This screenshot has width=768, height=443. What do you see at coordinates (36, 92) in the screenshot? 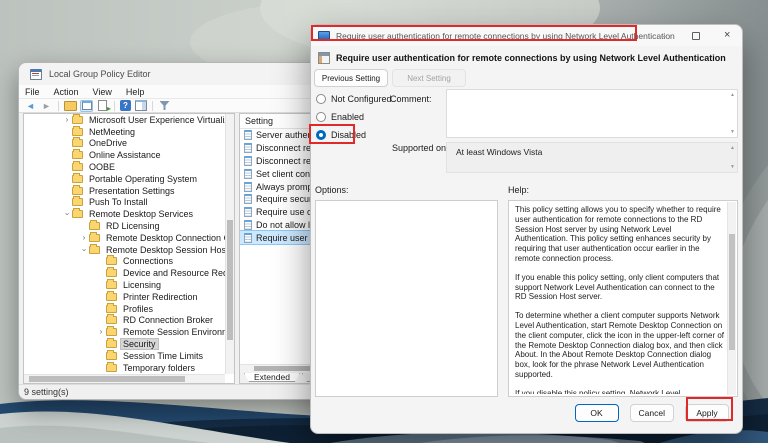
I see `menu-file: File` at bounding box center [36, 92].